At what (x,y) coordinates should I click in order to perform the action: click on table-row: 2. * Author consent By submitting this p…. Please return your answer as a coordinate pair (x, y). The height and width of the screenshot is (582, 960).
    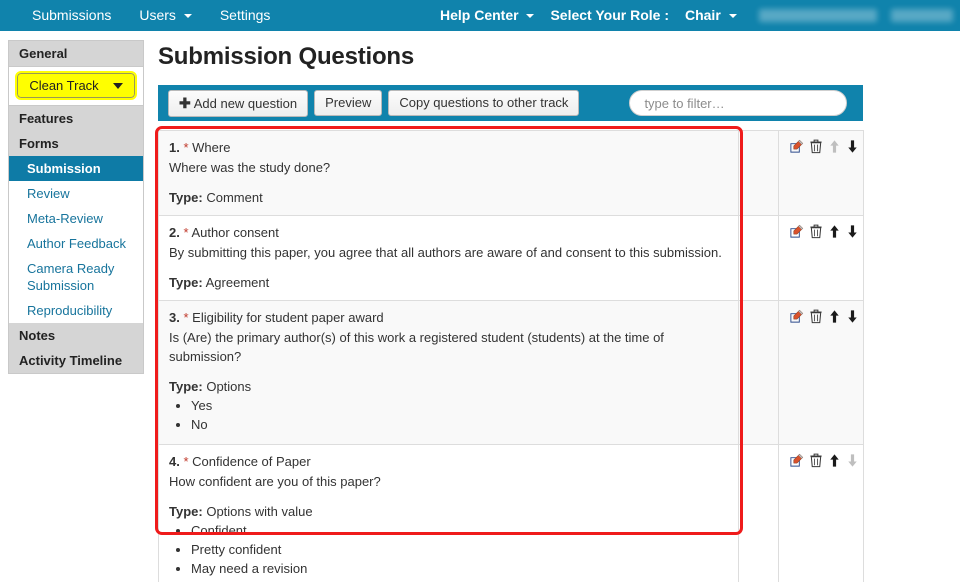
    Looking at the image, I should click on (511, 258).